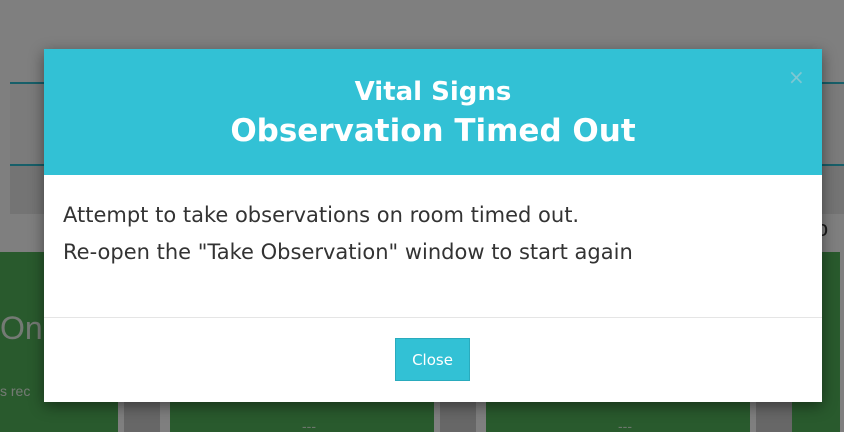  Describe the element at coordinates (796, 77) in the screenshot. I see `close-icon: ×` at that location.